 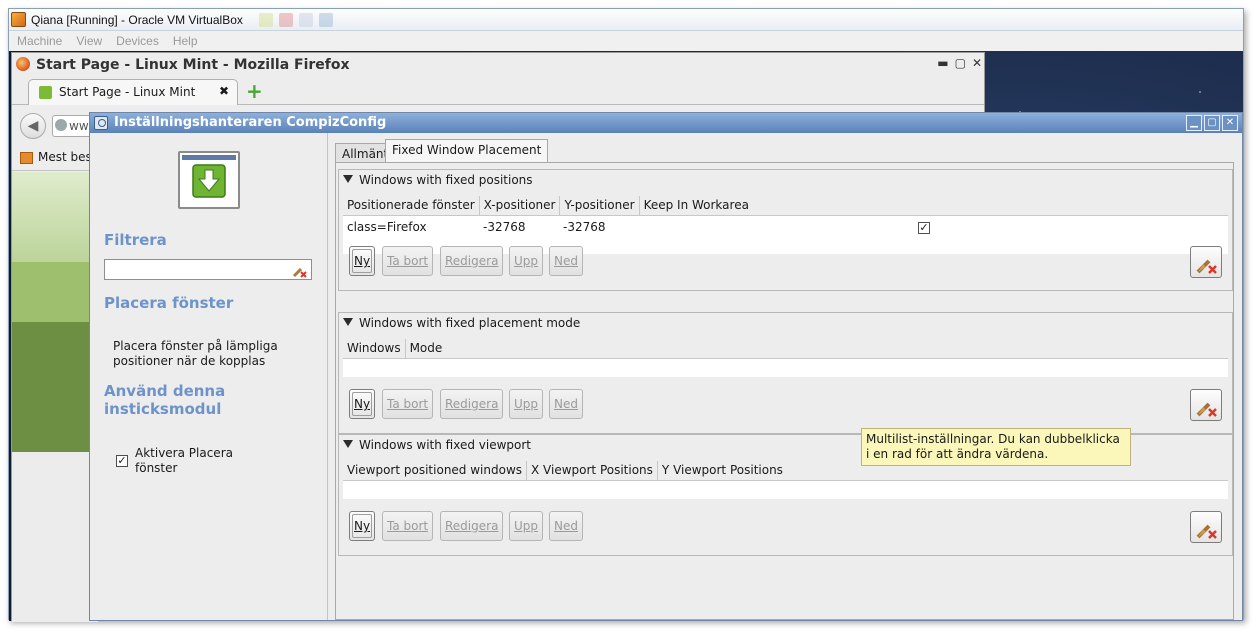 I want to click on table-row: class=Firefox -32768 -32768 ✓, so click(x=785, y=227).